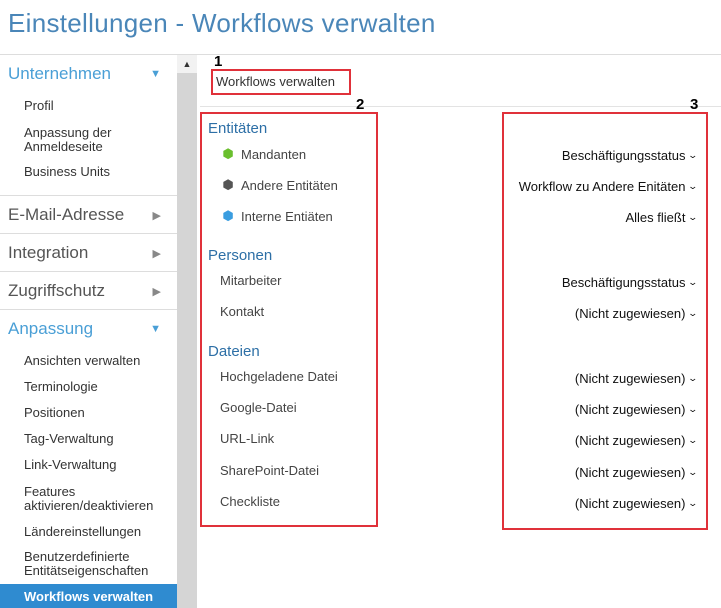 This screenshot has width=721, height=608. I want to click on sidebar-item-features: Features aktivieren/deaktivieren, so click(99, 499).